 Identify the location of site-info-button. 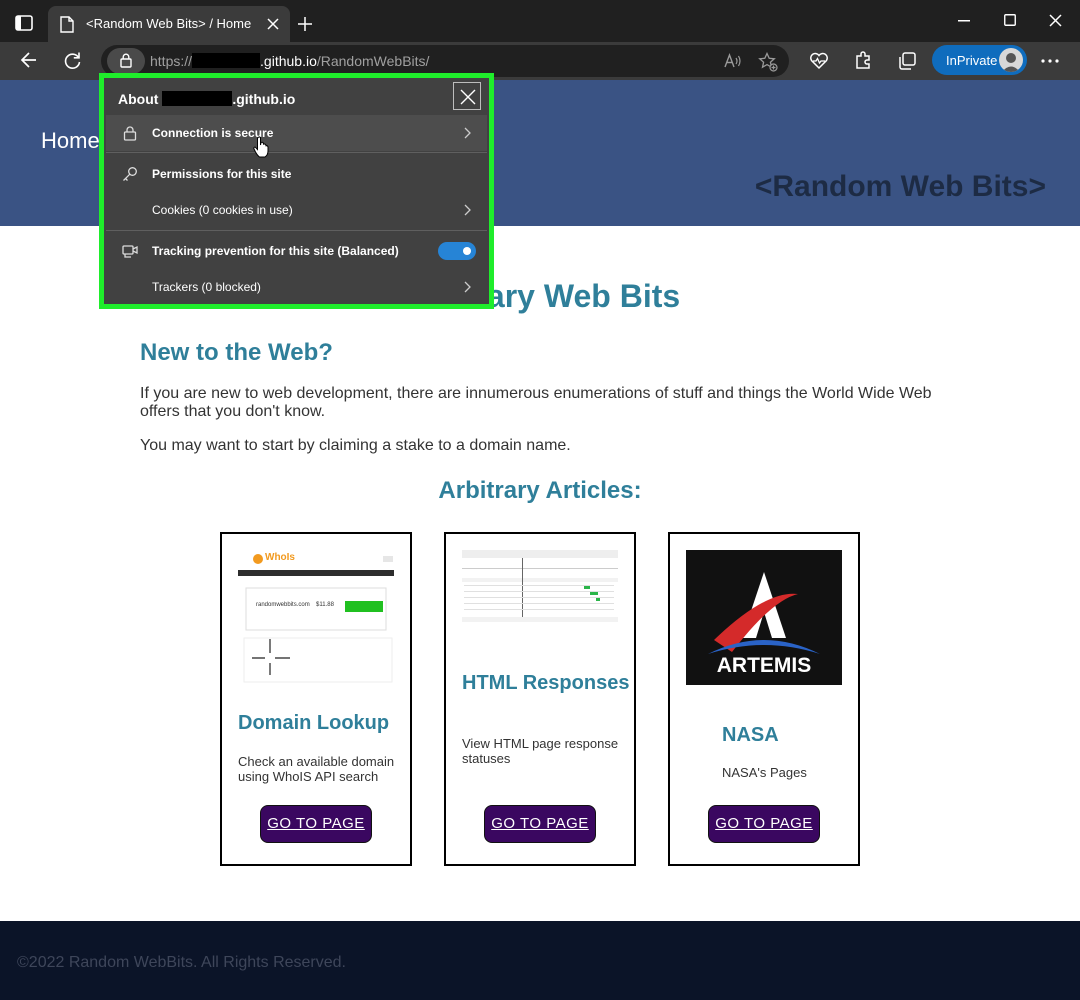
(126, 61).